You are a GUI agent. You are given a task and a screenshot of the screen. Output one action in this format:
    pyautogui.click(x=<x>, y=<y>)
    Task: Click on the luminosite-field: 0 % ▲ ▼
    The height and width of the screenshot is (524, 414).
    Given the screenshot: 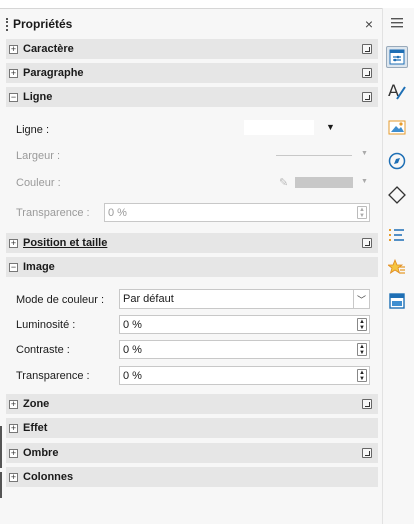 What is the action you would take?
    pyautogui.click(x=244, y=324)
    